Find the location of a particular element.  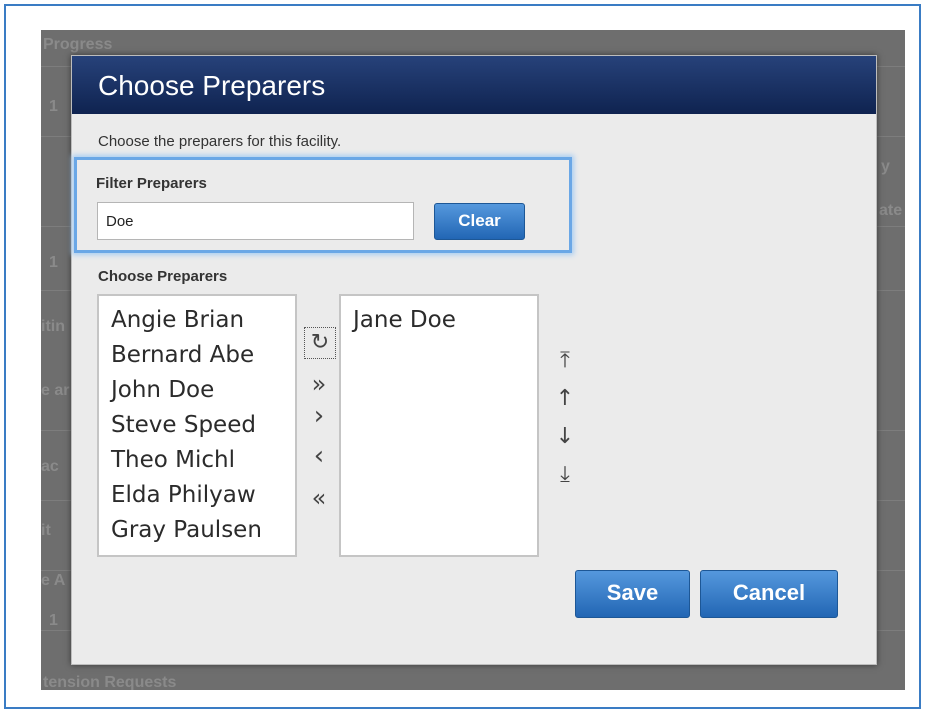

list-item: Steve Speed is located at coordinates (203, 425).